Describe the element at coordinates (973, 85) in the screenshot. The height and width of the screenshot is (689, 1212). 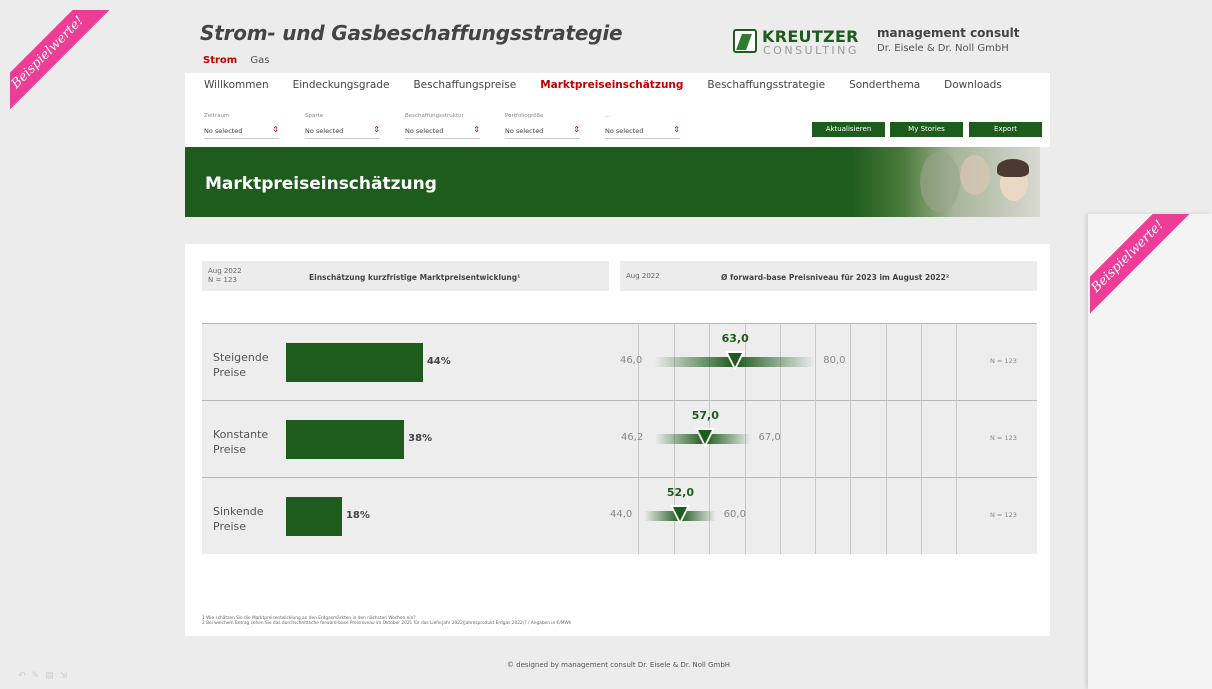
I see `nav-downloads: Downloads` at that location.